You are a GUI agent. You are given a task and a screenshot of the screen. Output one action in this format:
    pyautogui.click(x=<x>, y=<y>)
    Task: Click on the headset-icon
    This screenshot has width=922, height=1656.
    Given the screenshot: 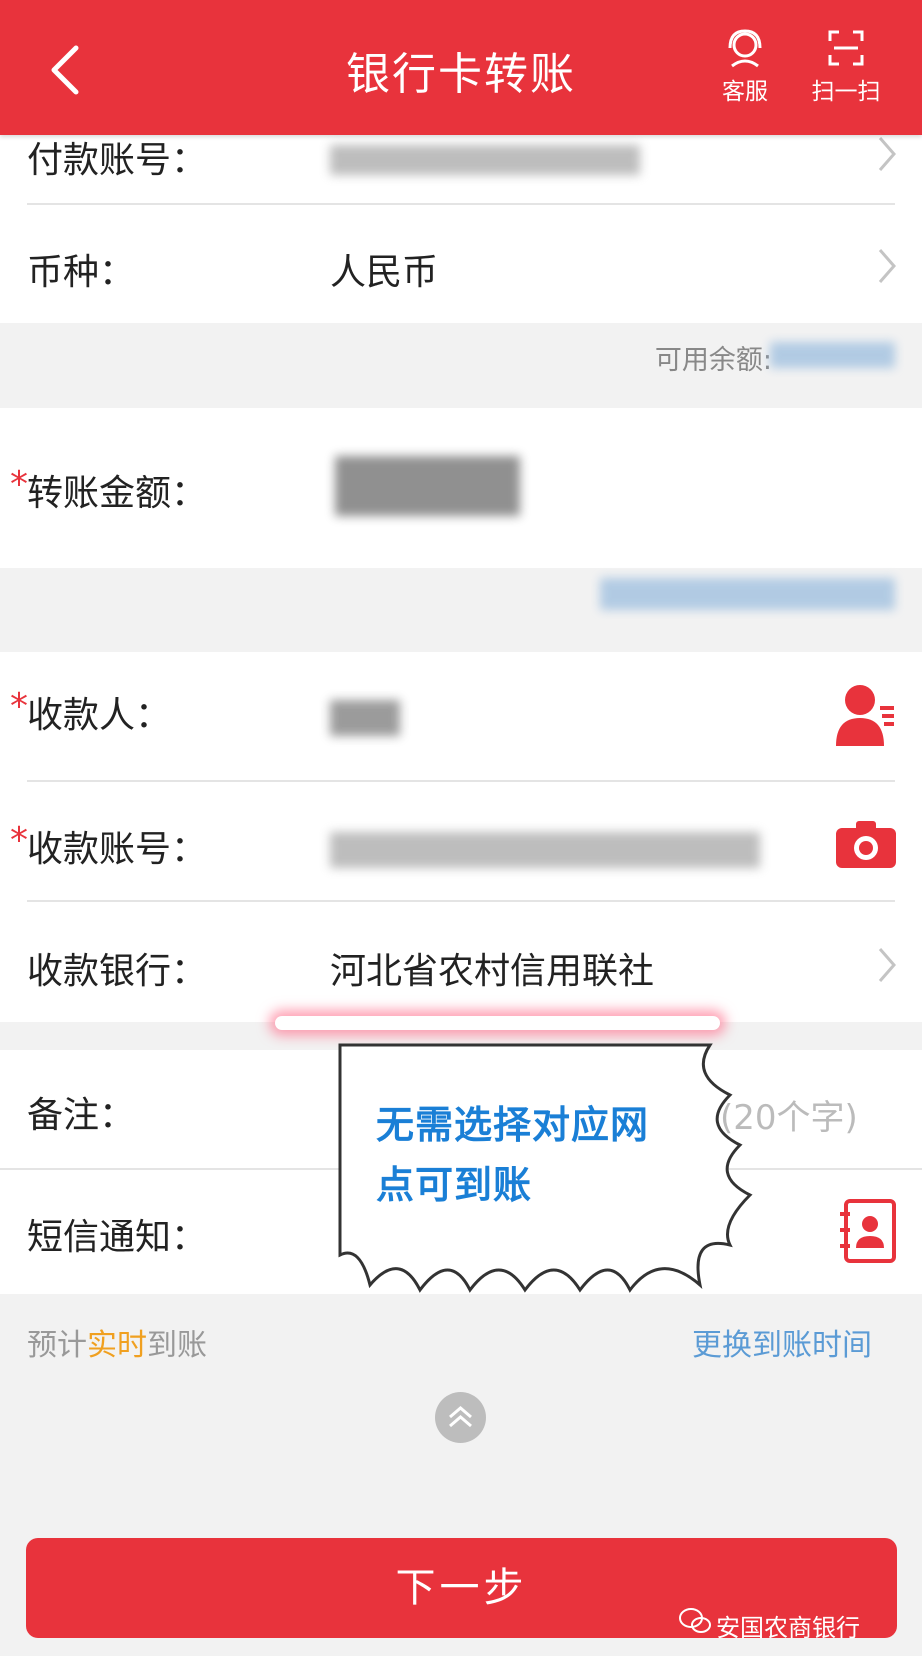 What is the action you would take?
    pyautogui.click(x=745, y=48)
    